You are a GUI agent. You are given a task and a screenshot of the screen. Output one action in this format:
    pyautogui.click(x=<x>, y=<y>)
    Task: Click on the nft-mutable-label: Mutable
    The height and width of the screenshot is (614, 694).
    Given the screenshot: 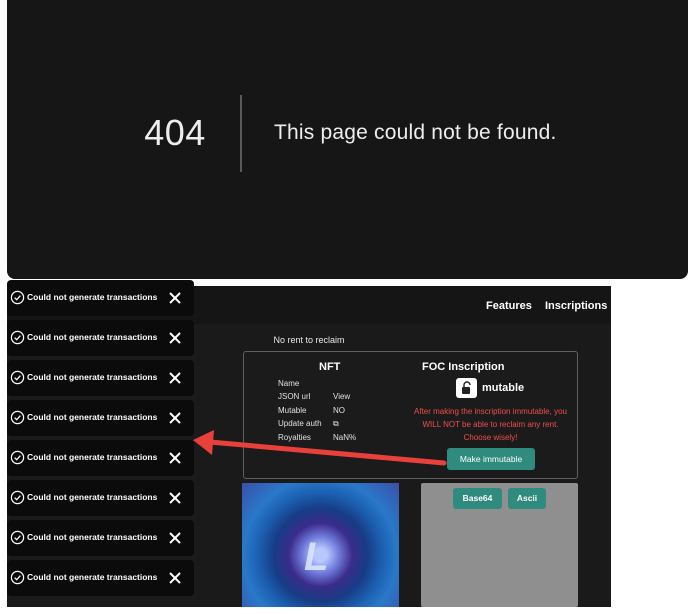 What is the action you would take?
    pyautogui.click(x=292, y=410)
    